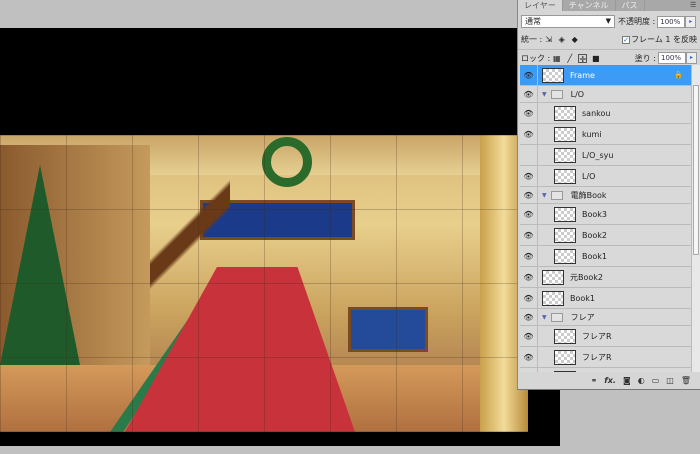  What do you see at coordinates (627, 380) in the screenshot?
I see `mask-icon: ◙` at bounding box center [627, 380].